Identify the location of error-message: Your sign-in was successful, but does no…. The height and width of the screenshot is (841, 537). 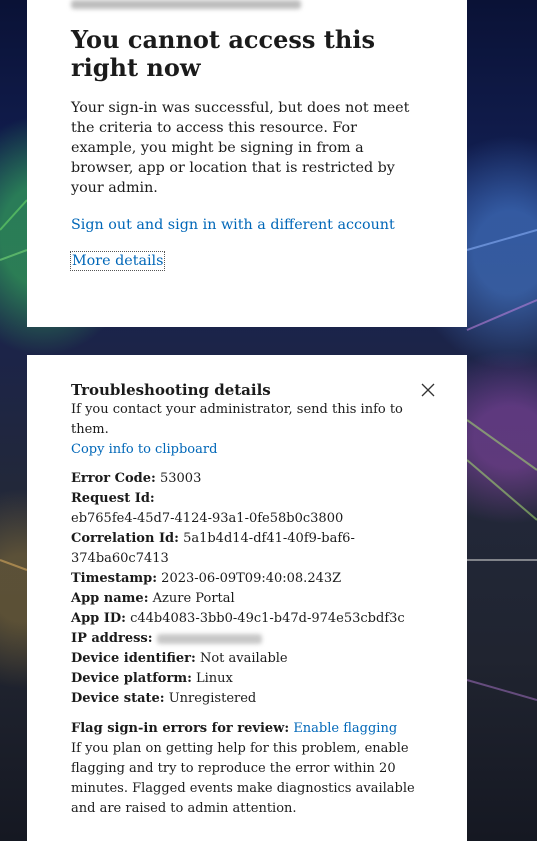
(240, 148).